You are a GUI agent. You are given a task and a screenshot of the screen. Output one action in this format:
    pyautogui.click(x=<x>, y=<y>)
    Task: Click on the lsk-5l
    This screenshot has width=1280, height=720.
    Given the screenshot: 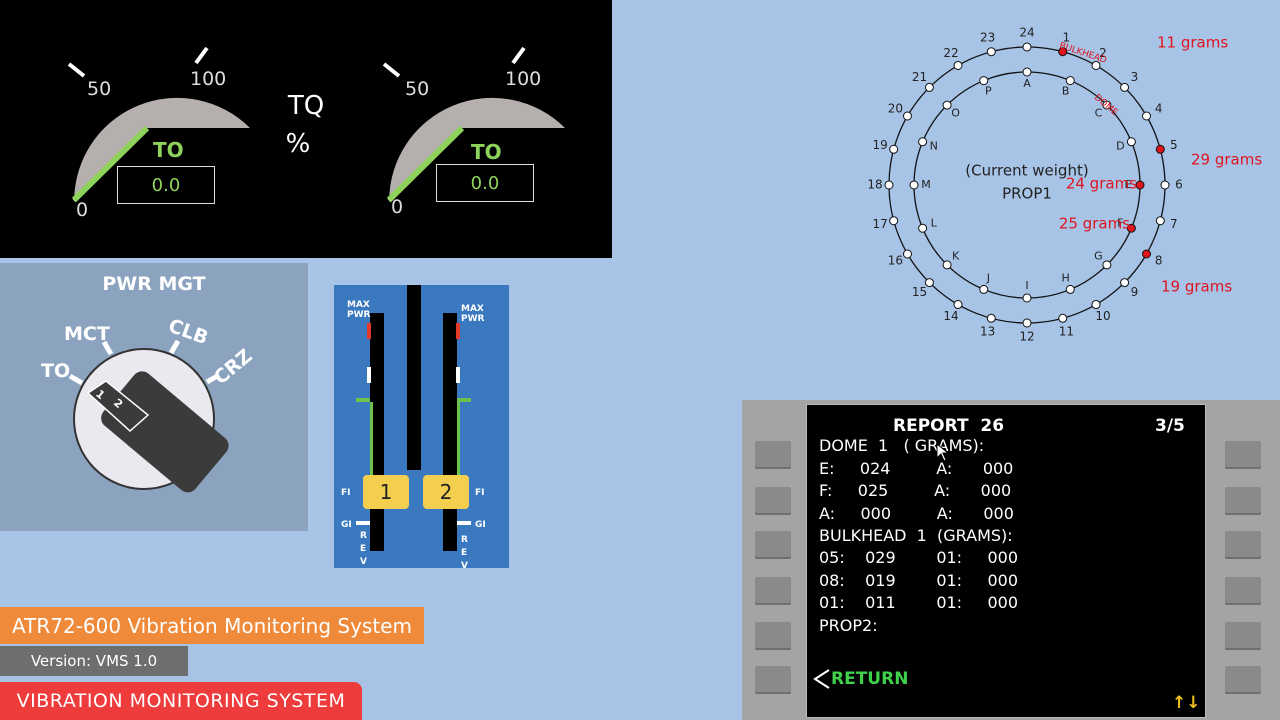 What is the action you would take?
    pyautogui.click(x=773, y=636)
    